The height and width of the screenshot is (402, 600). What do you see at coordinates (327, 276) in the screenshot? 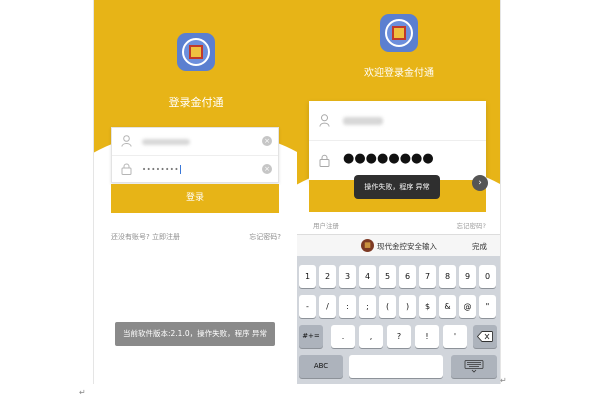
I see `key: 2` at bounding box center [327, 276].